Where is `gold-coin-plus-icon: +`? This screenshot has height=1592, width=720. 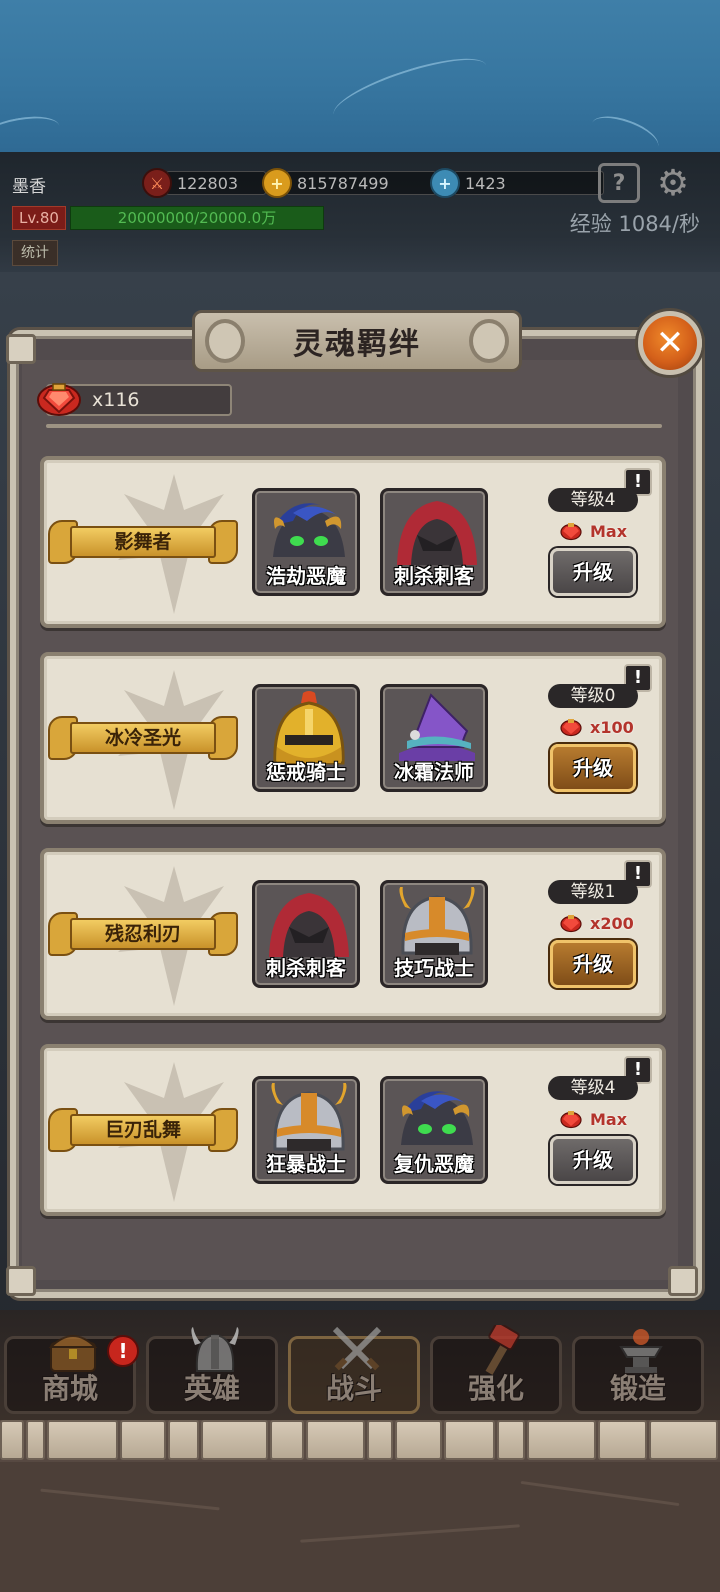
gold-coin-plus-icon: + is located at coordinates (277, 183).